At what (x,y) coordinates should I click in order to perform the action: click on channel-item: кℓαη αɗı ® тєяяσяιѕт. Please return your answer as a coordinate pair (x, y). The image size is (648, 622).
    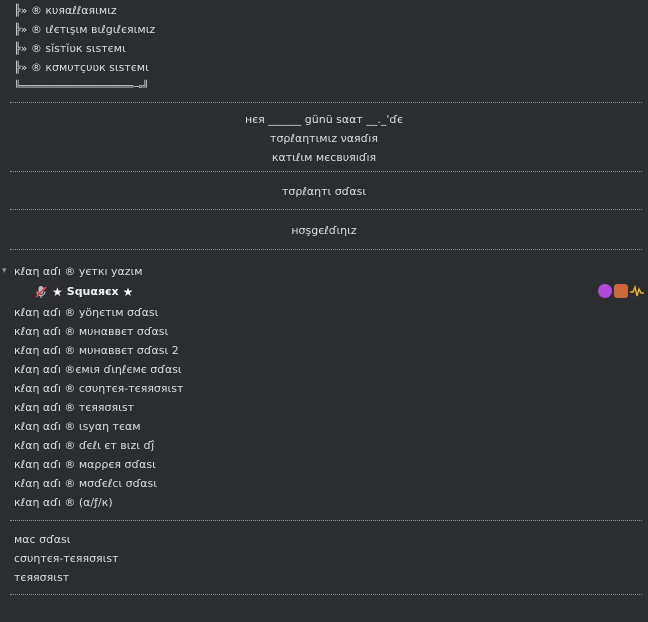
    Looking at the image, I should click on (324, 407).